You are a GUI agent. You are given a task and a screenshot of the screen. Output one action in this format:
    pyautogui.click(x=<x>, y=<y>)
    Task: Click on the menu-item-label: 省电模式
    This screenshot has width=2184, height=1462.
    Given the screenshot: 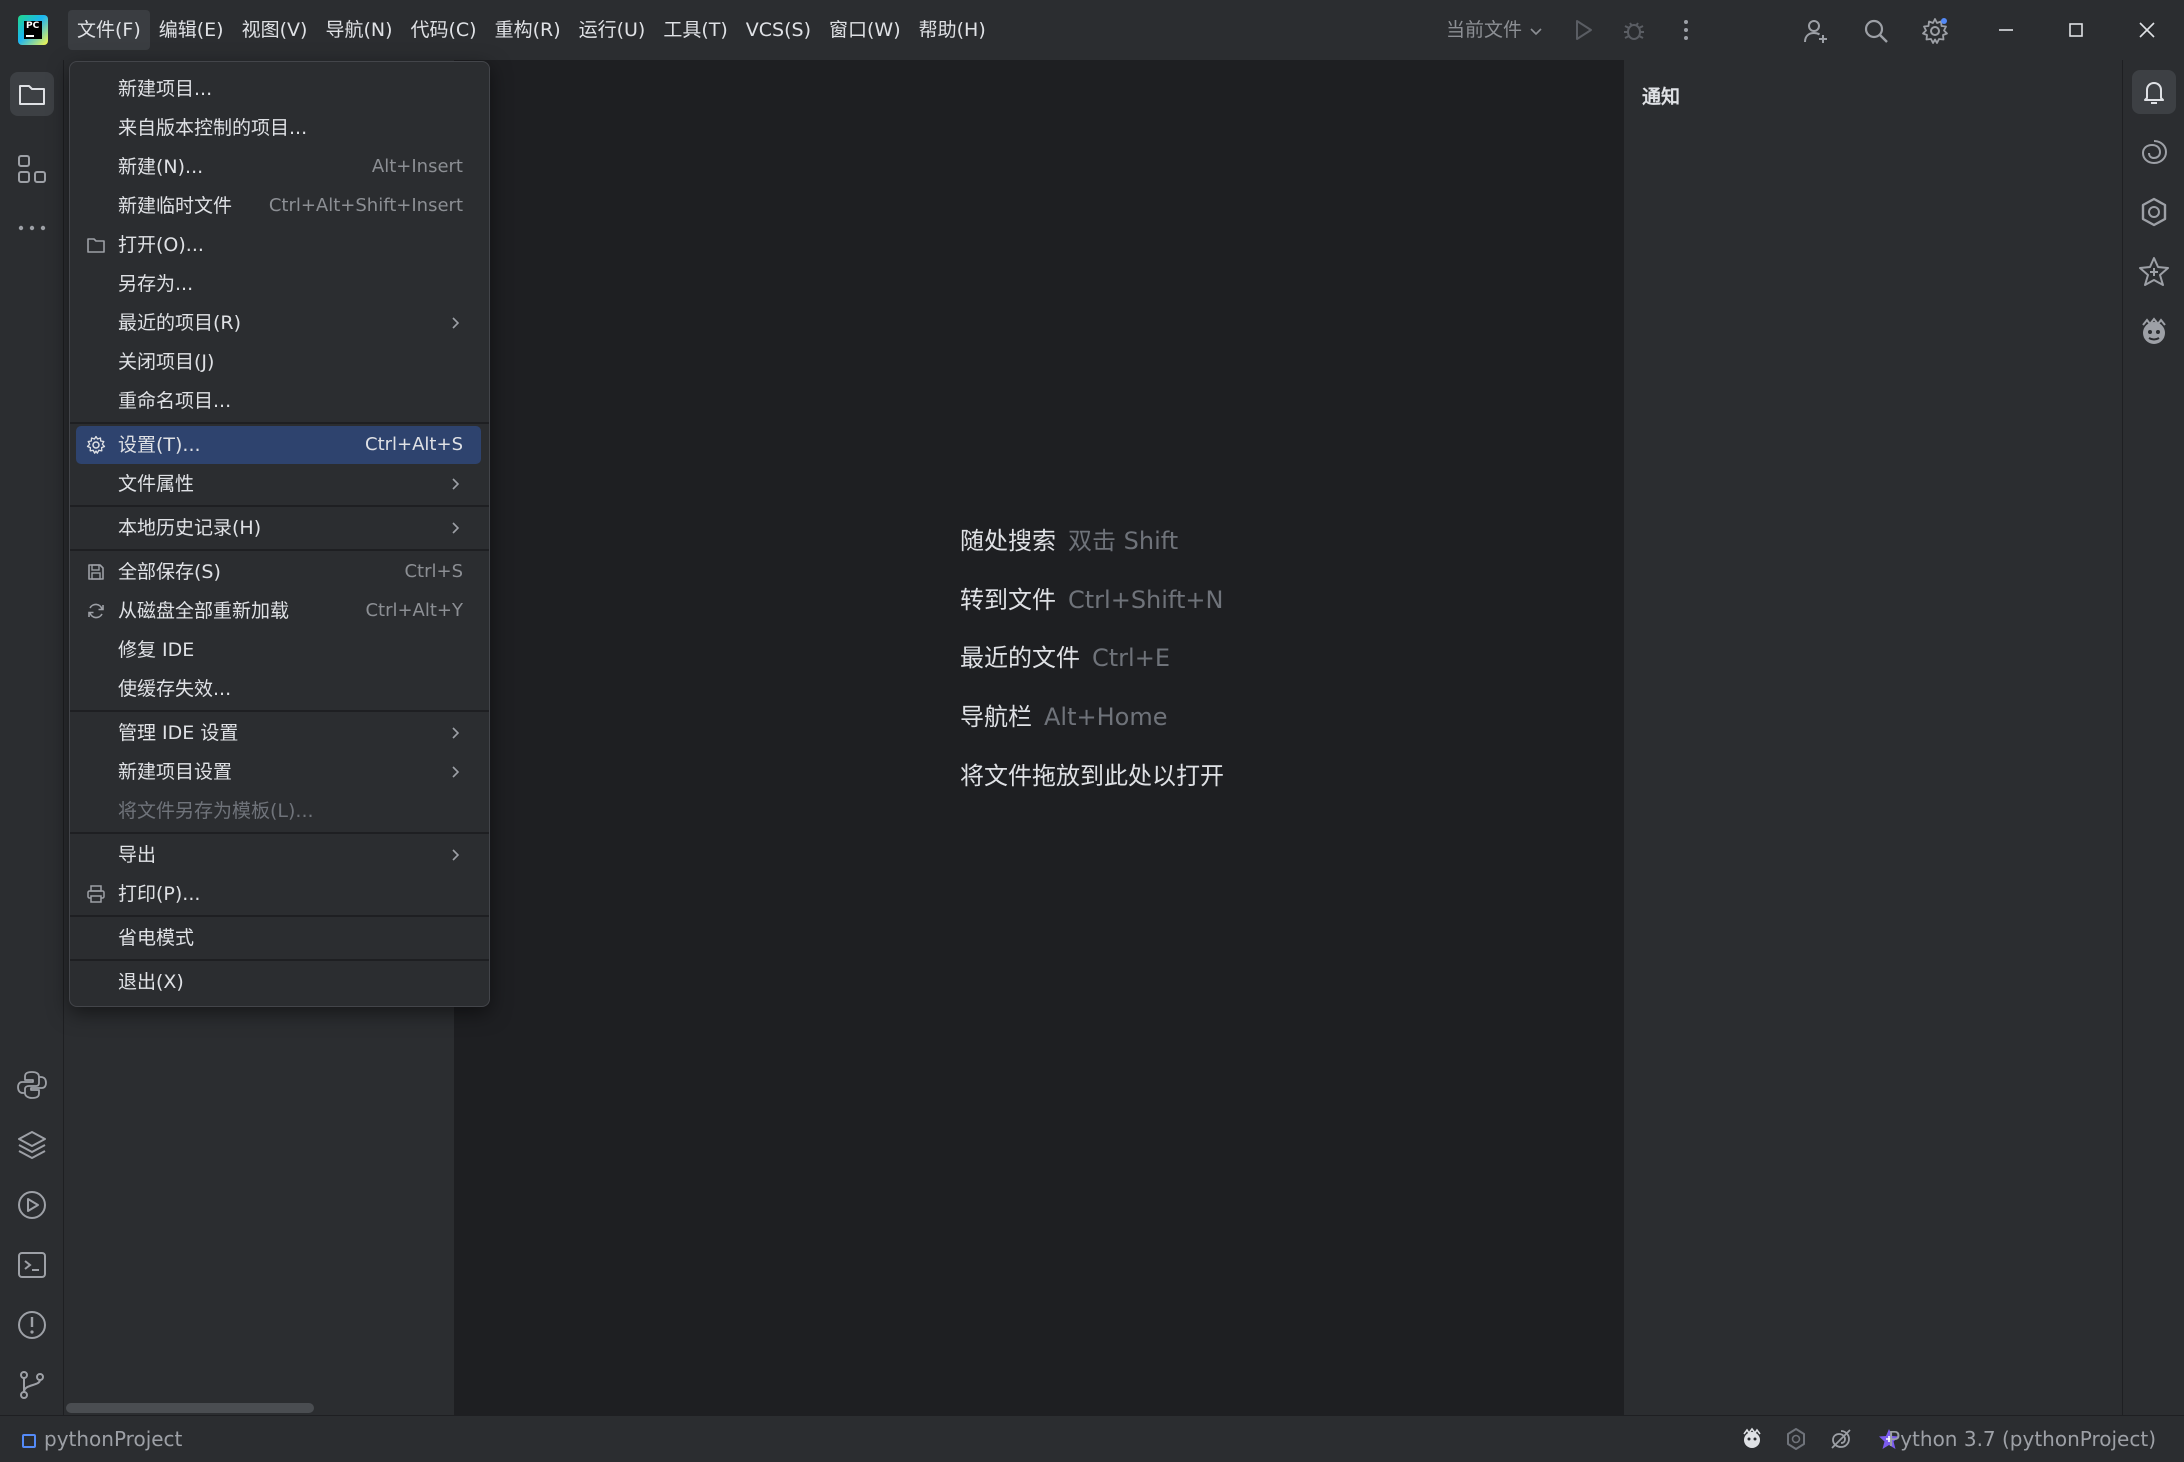 What is the action you would take?
    pyautogui.click(x=156, y=938)
    